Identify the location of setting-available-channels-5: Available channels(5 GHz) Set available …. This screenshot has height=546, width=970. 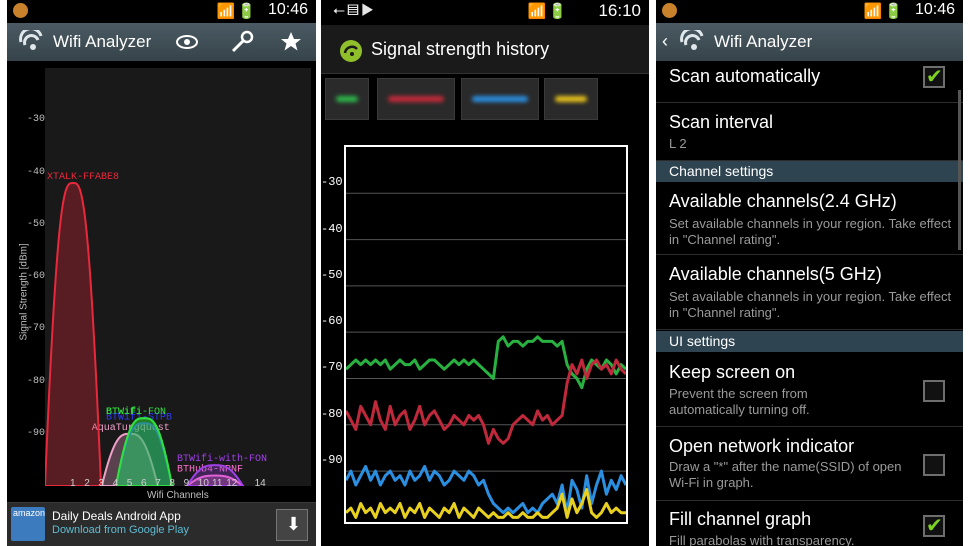
(809, 293).